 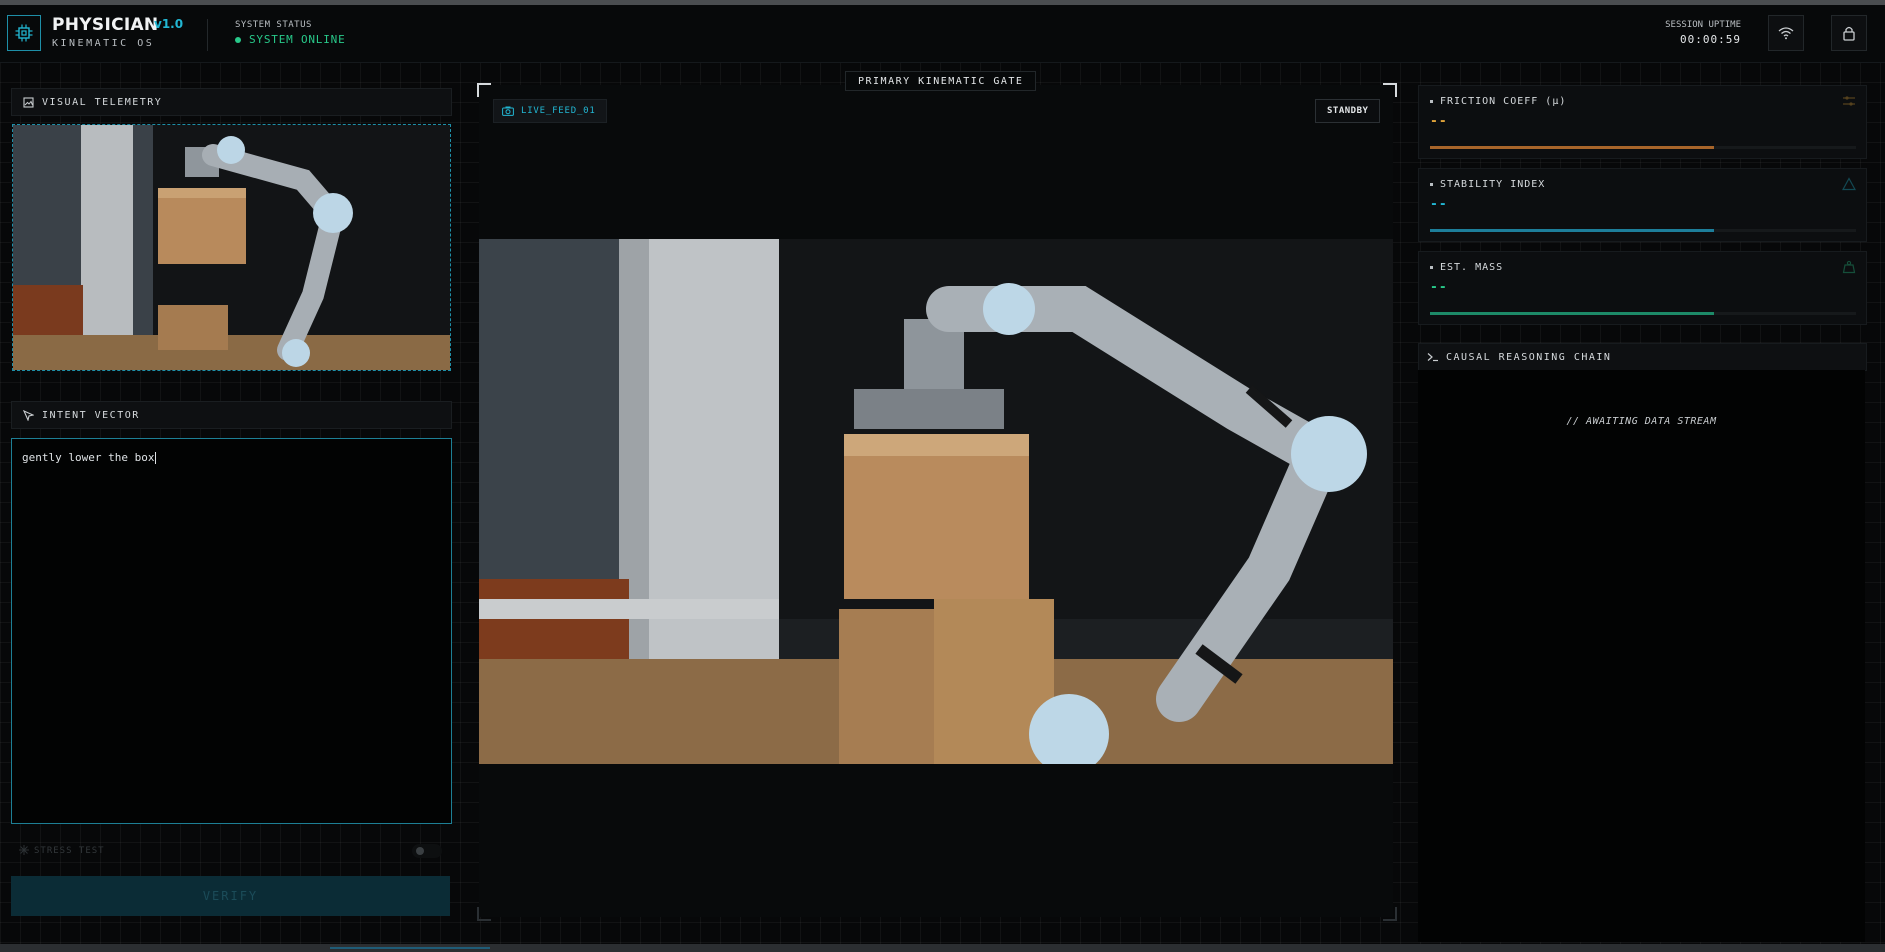 What do you see at coordinates (238, 40) in the screenshot?
I see `status-dot` at bounding box center [238, 40].